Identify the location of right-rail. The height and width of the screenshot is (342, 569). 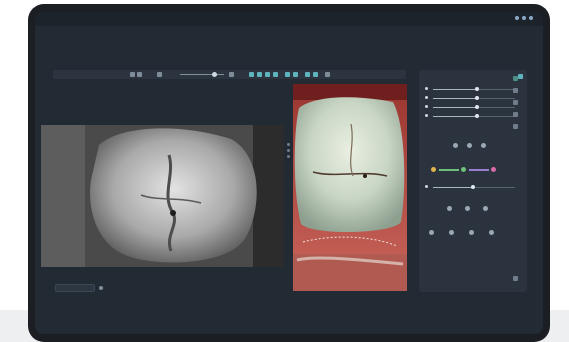
(516, 181).